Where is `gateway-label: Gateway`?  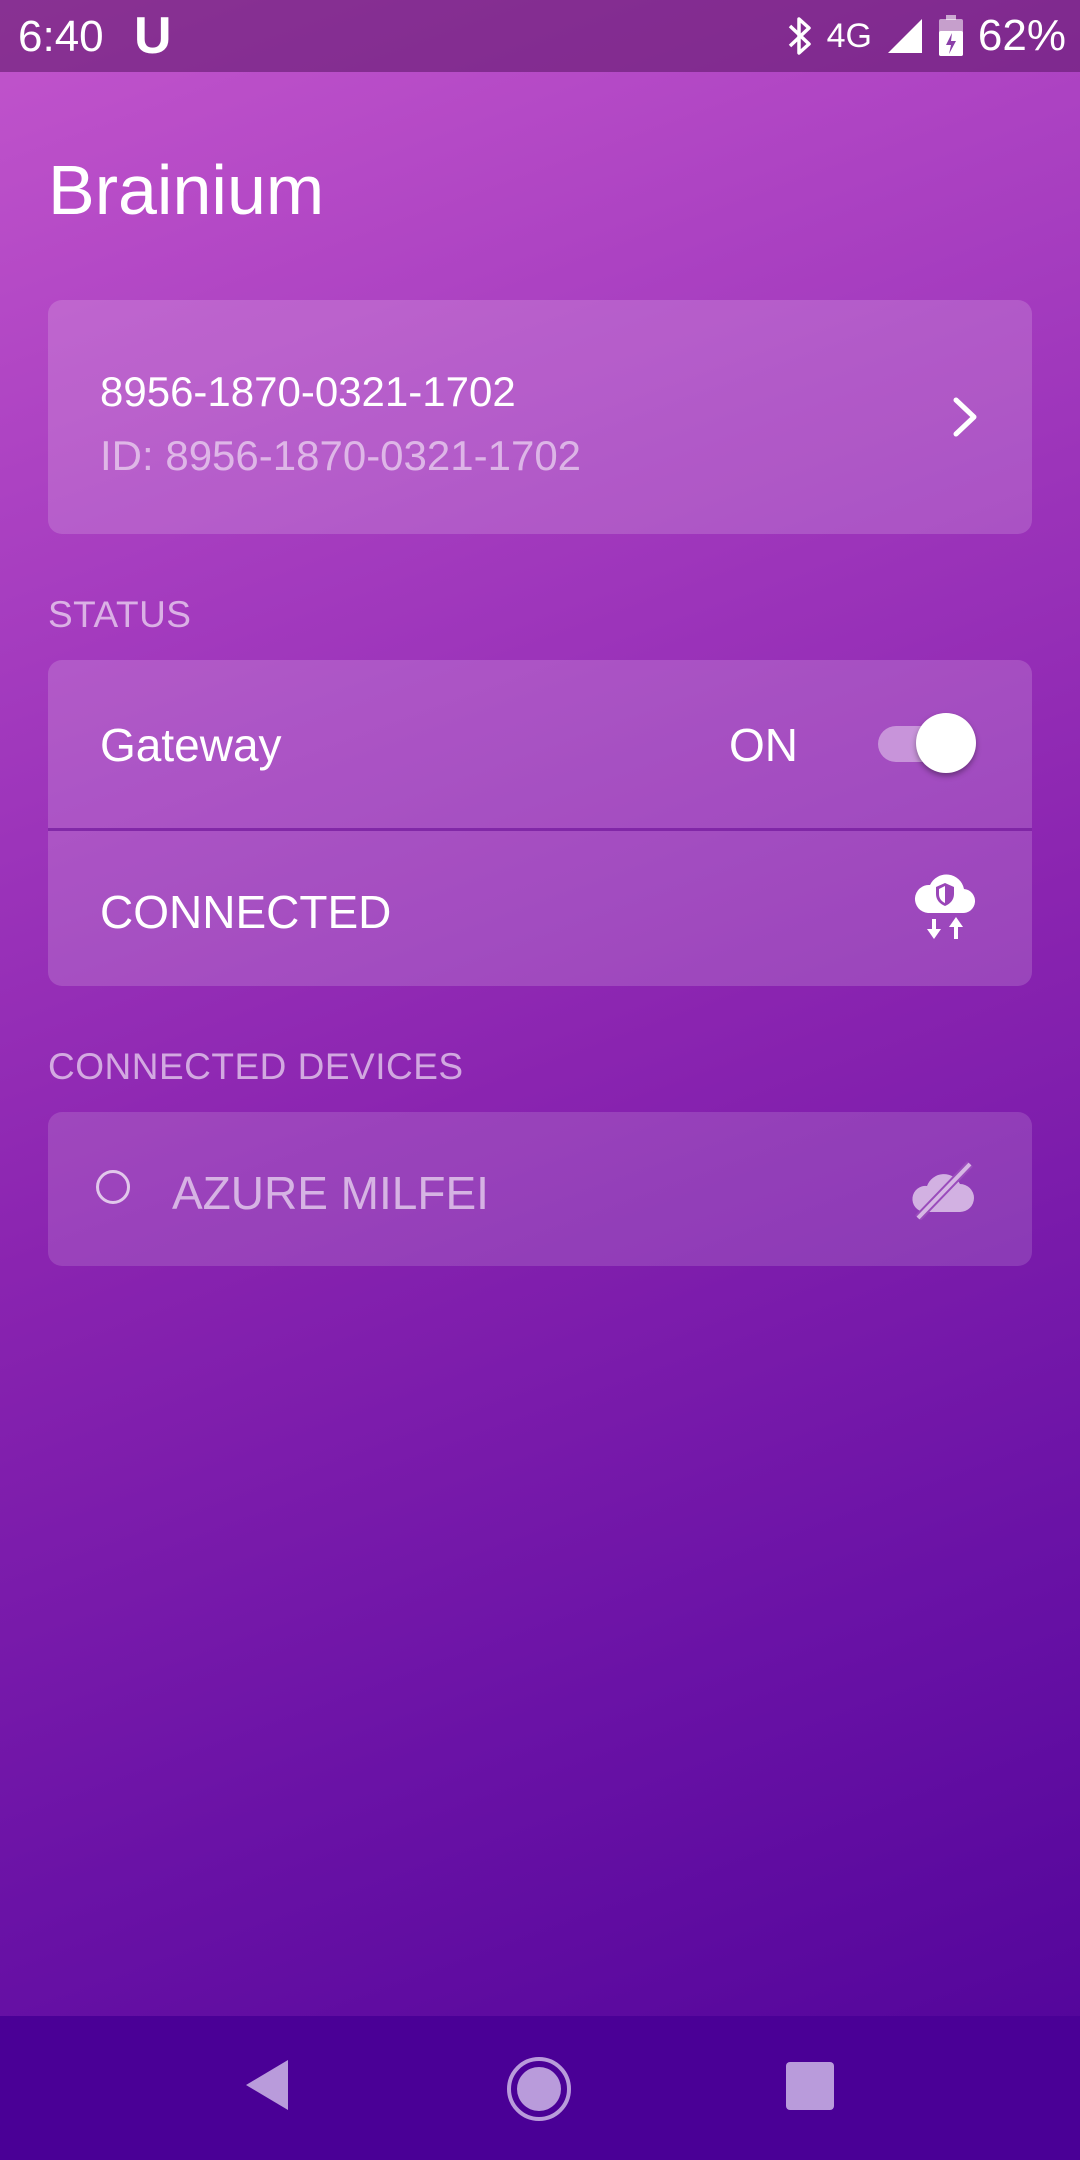 gateway-label: Gateway is located at coordinates (191, 745).